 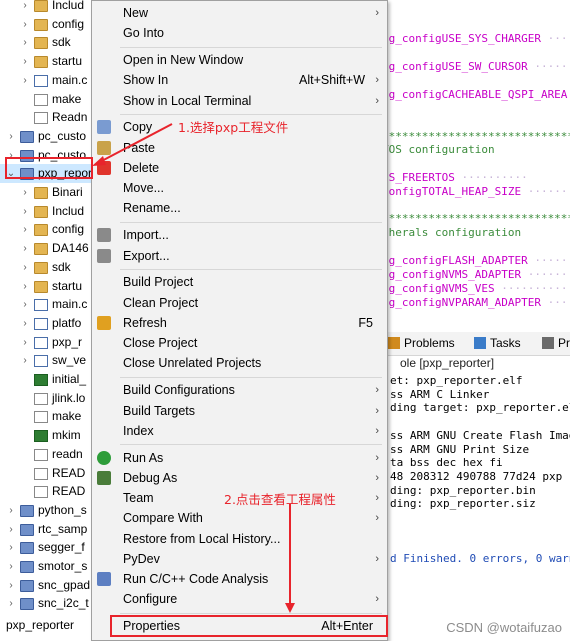 I want to click on console-line: 48 208312 490788 77d24 pxp, so click(x=476, y=476).